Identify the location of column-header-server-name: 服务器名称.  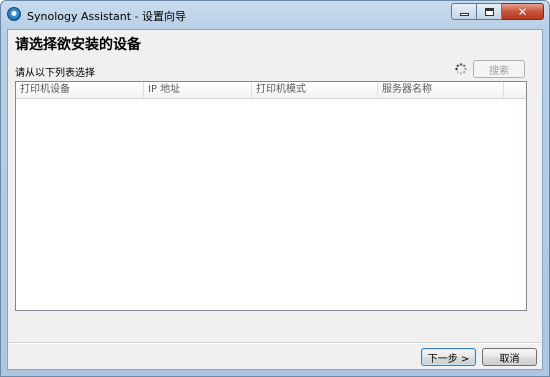
(441, 90).